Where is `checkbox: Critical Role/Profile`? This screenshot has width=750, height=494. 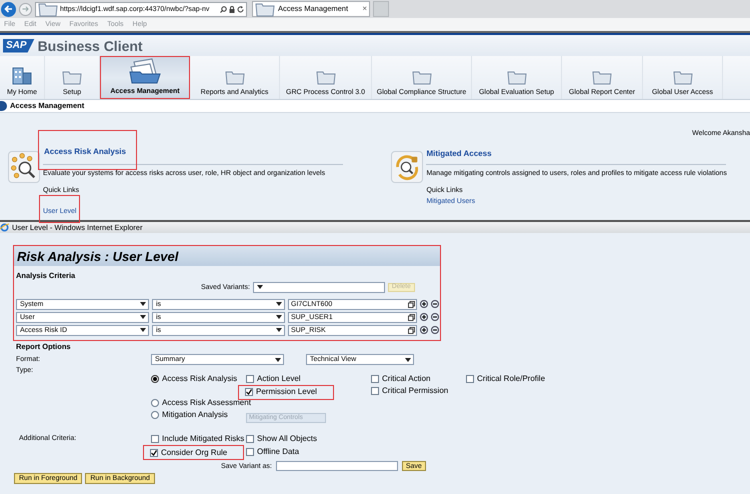 checkbox: Critical Role/Profile is located at coordinates (506, 379).